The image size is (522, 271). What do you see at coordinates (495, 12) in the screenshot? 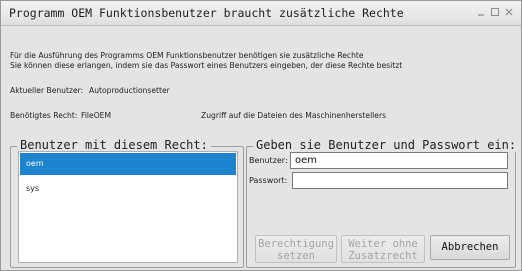
I see `maximize-icon` at bounding box center [495, 12].